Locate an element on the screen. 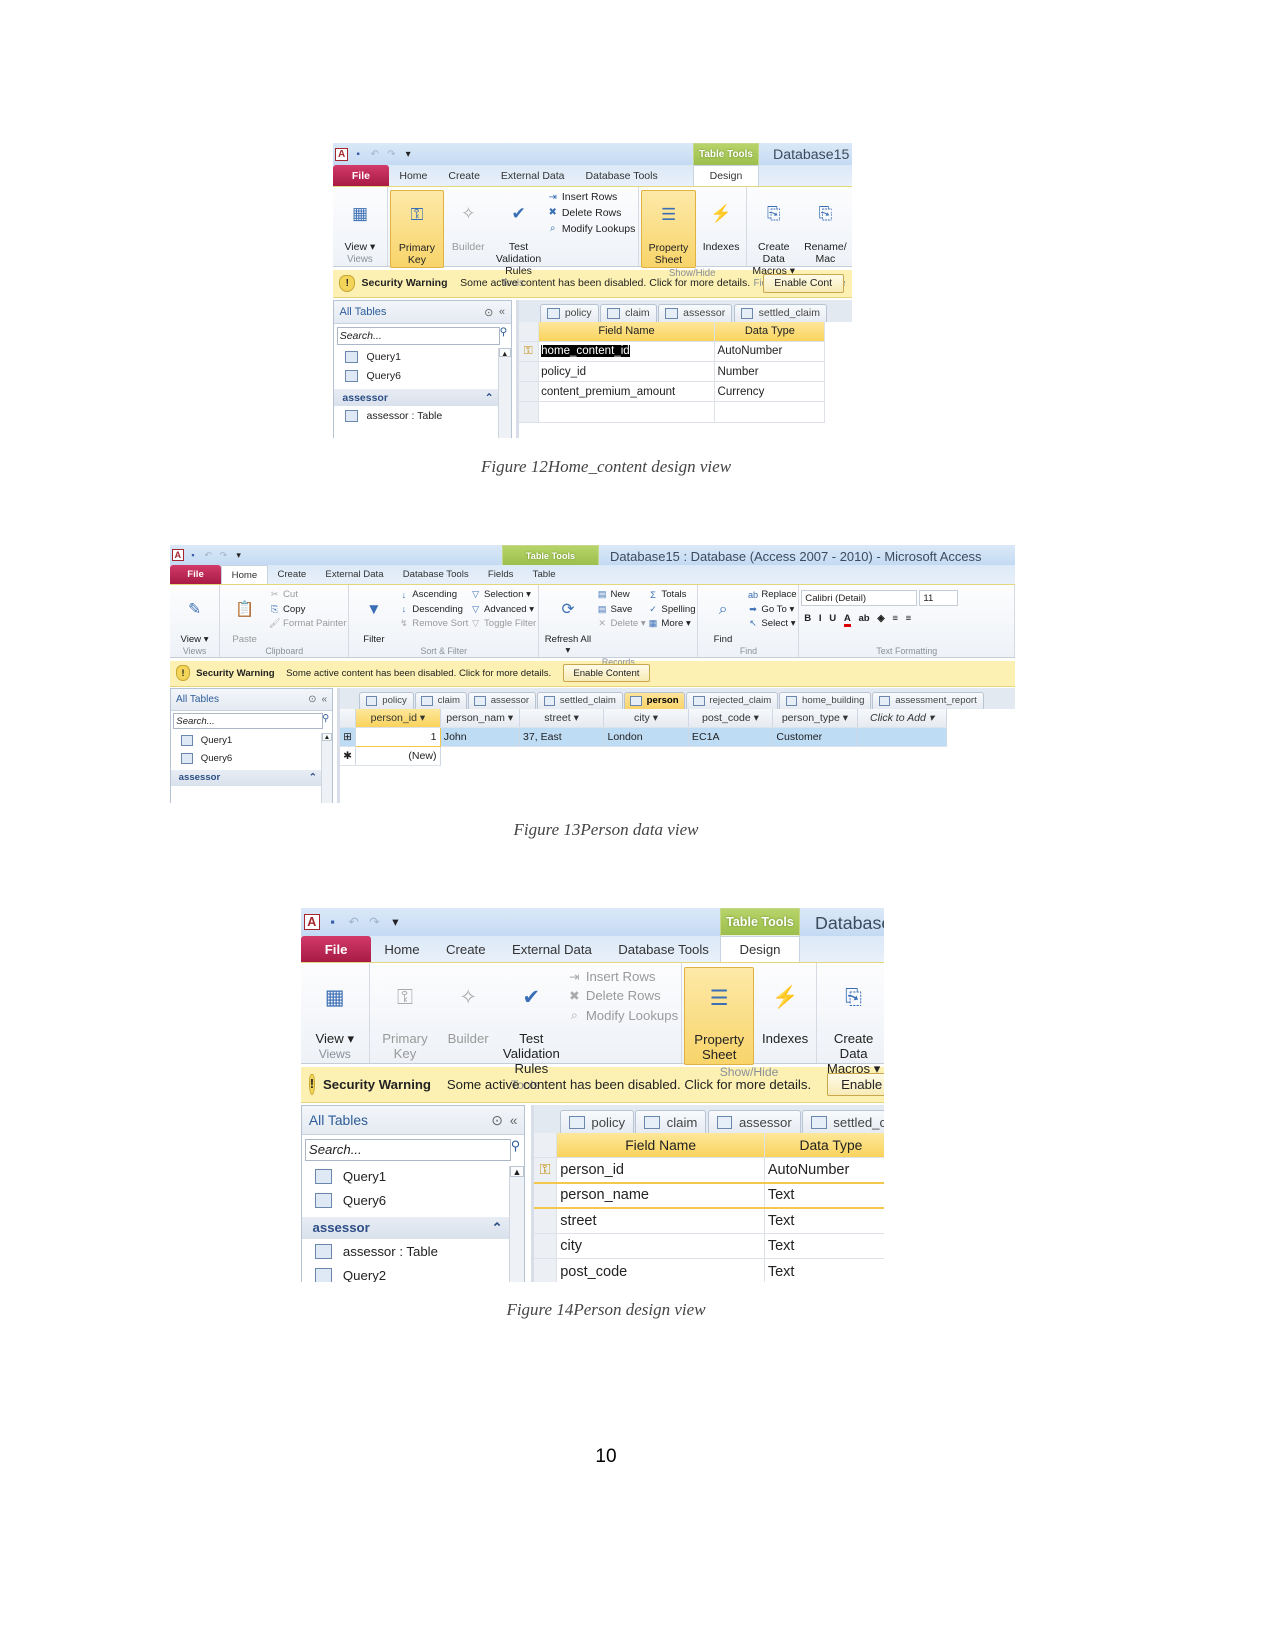 The width and height of the screenshot is (1275, 1650). refresh-all-button: ⟳ Refresh All ▾ is located at coordinates (568, 622).